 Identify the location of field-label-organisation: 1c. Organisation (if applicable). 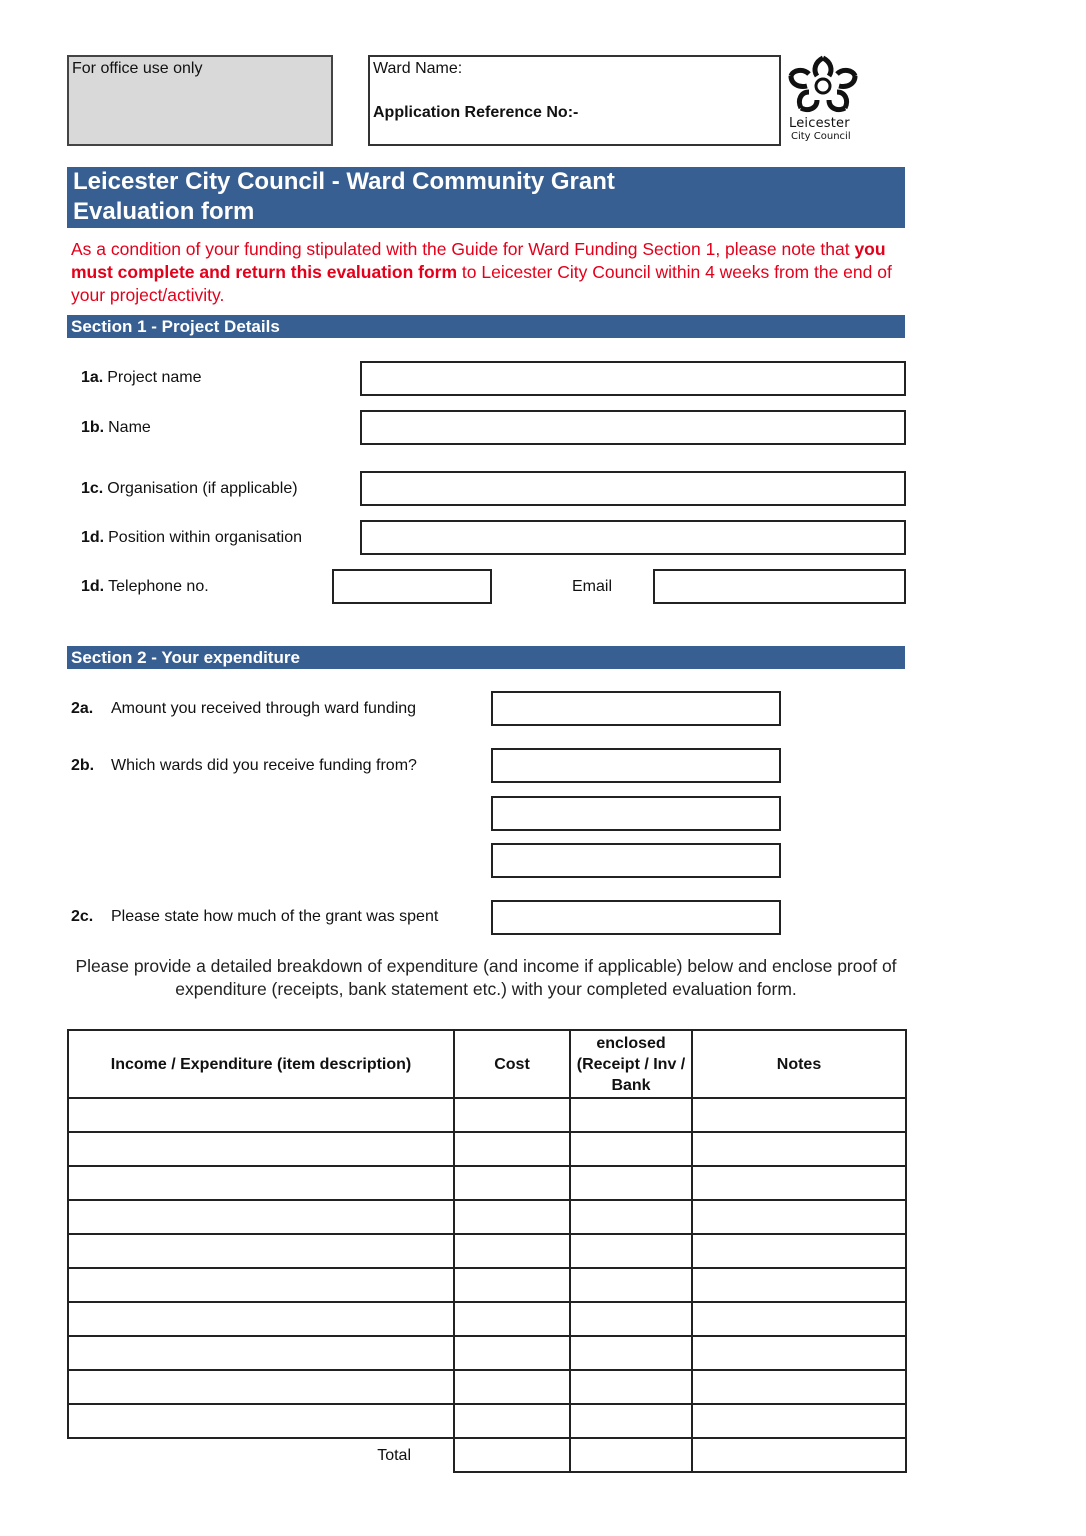
(189, 488).